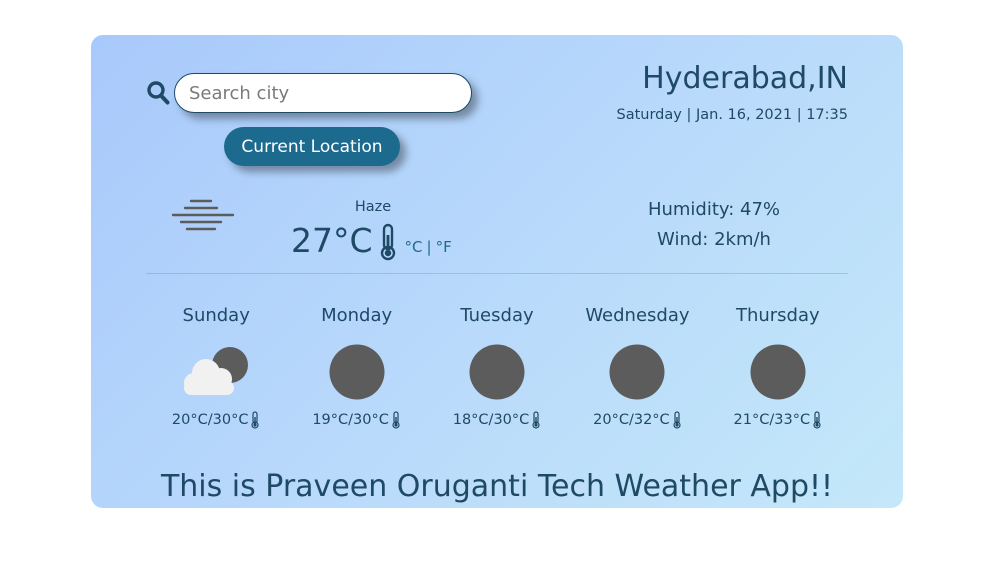 This screenshot has width=999, height=584. I want to click on search-icon, so click(158, 93).